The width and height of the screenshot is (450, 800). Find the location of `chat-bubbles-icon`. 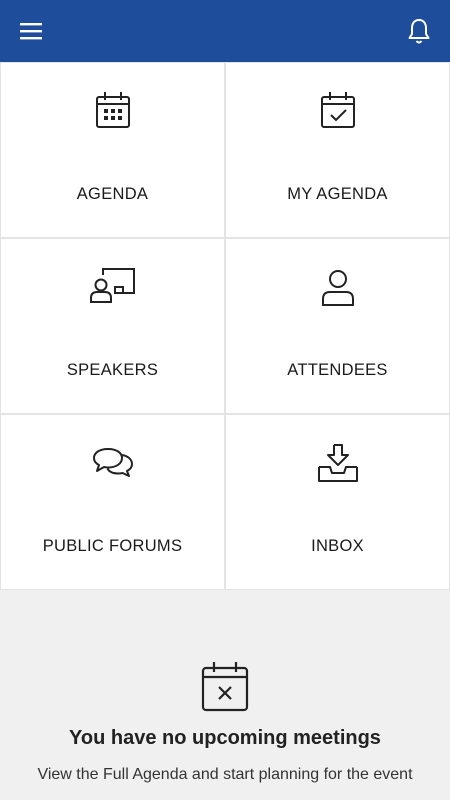

chat-bubbles-icon is located at coordinates (113, 463).